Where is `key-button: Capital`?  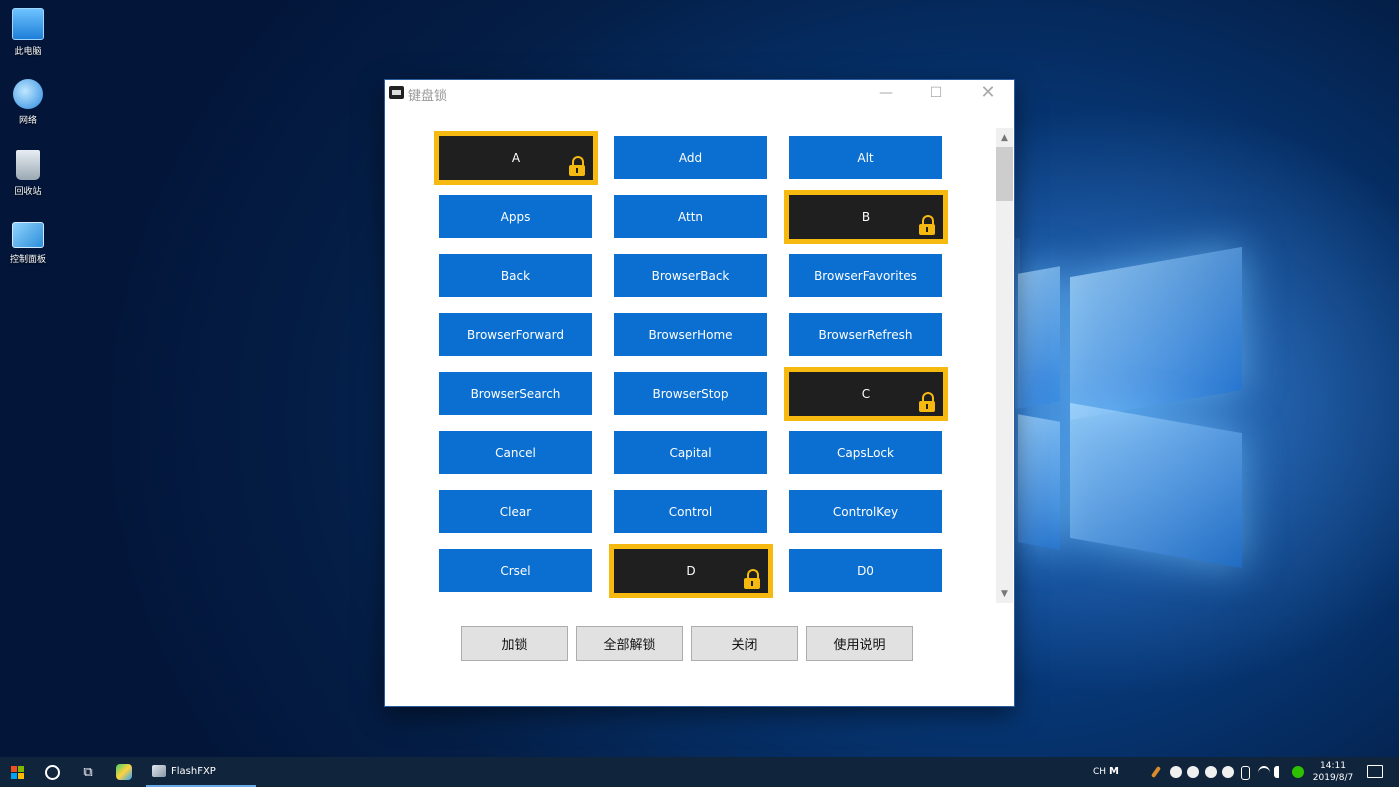 key-button: Capital is located at coordinates (690, 452).